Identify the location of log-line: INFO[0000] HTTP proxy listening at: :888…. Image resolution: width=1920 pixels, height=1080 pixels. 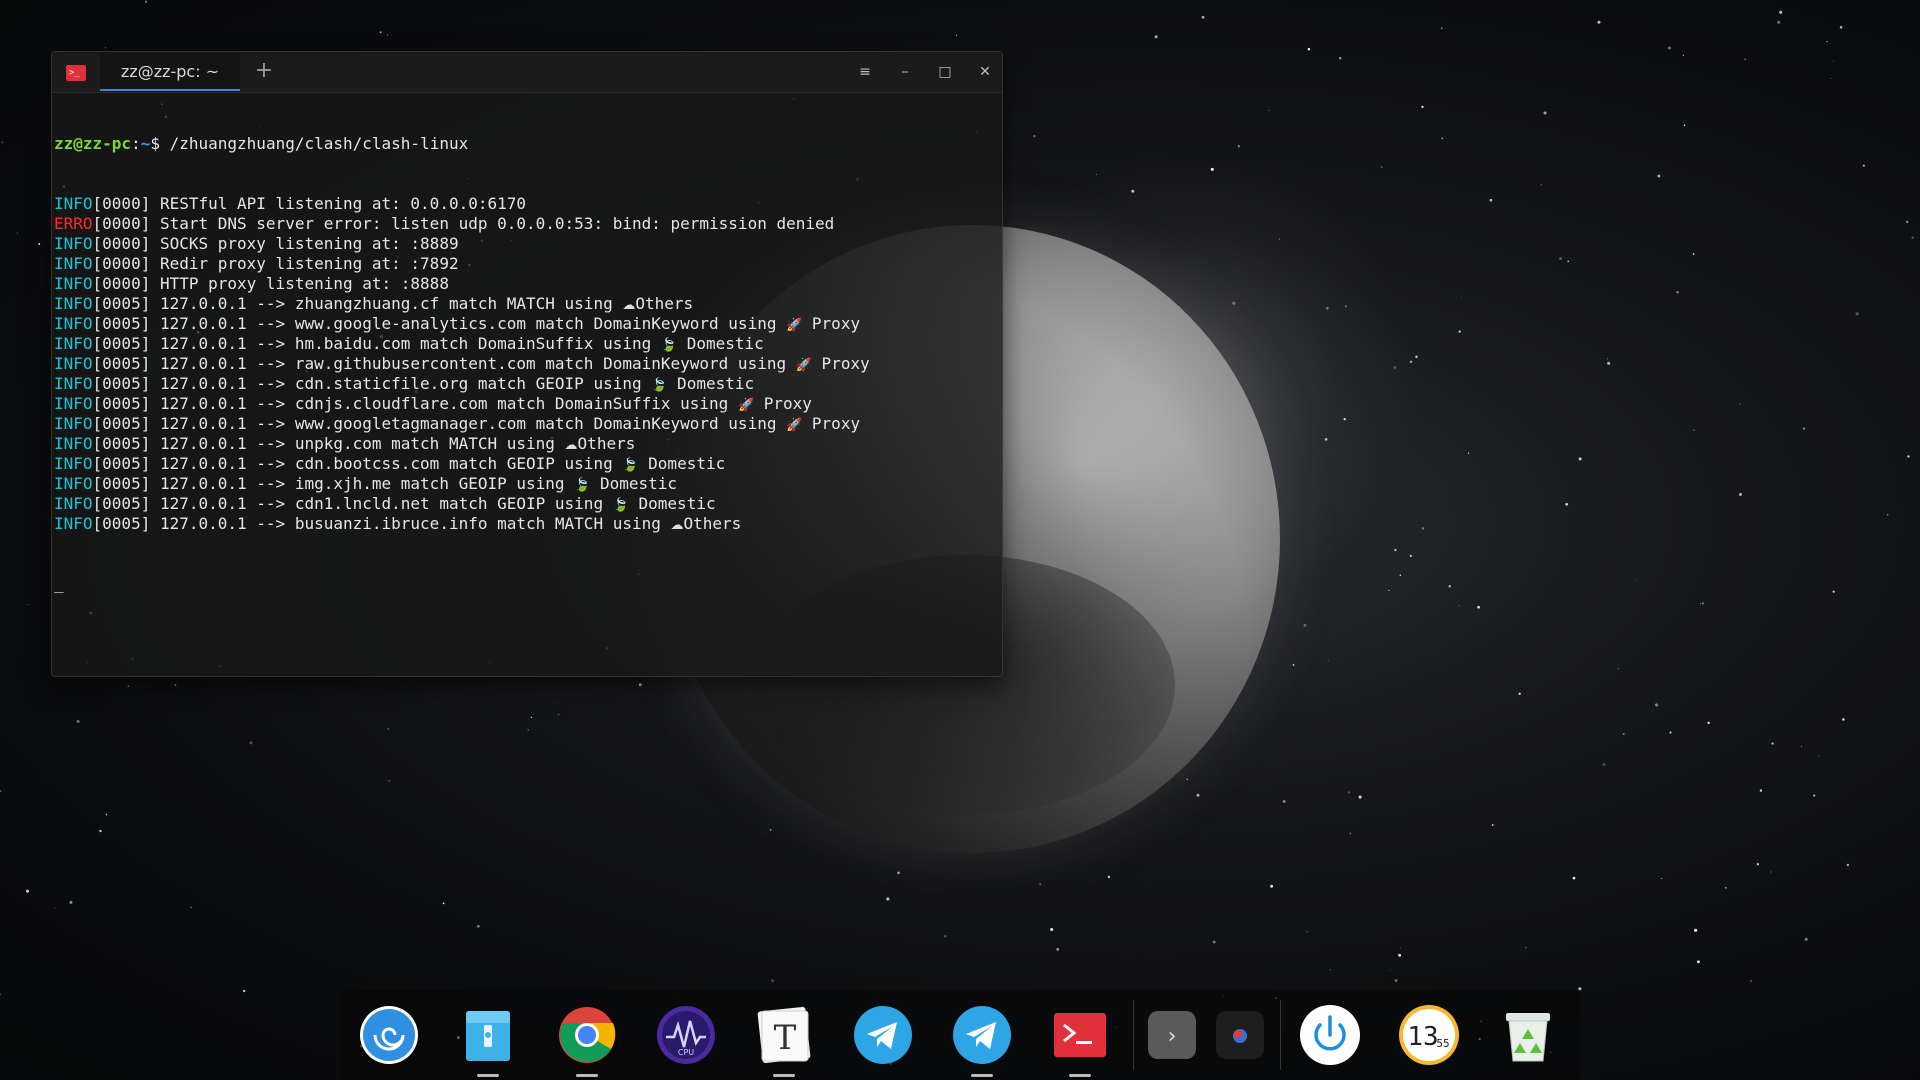
(526, 284).